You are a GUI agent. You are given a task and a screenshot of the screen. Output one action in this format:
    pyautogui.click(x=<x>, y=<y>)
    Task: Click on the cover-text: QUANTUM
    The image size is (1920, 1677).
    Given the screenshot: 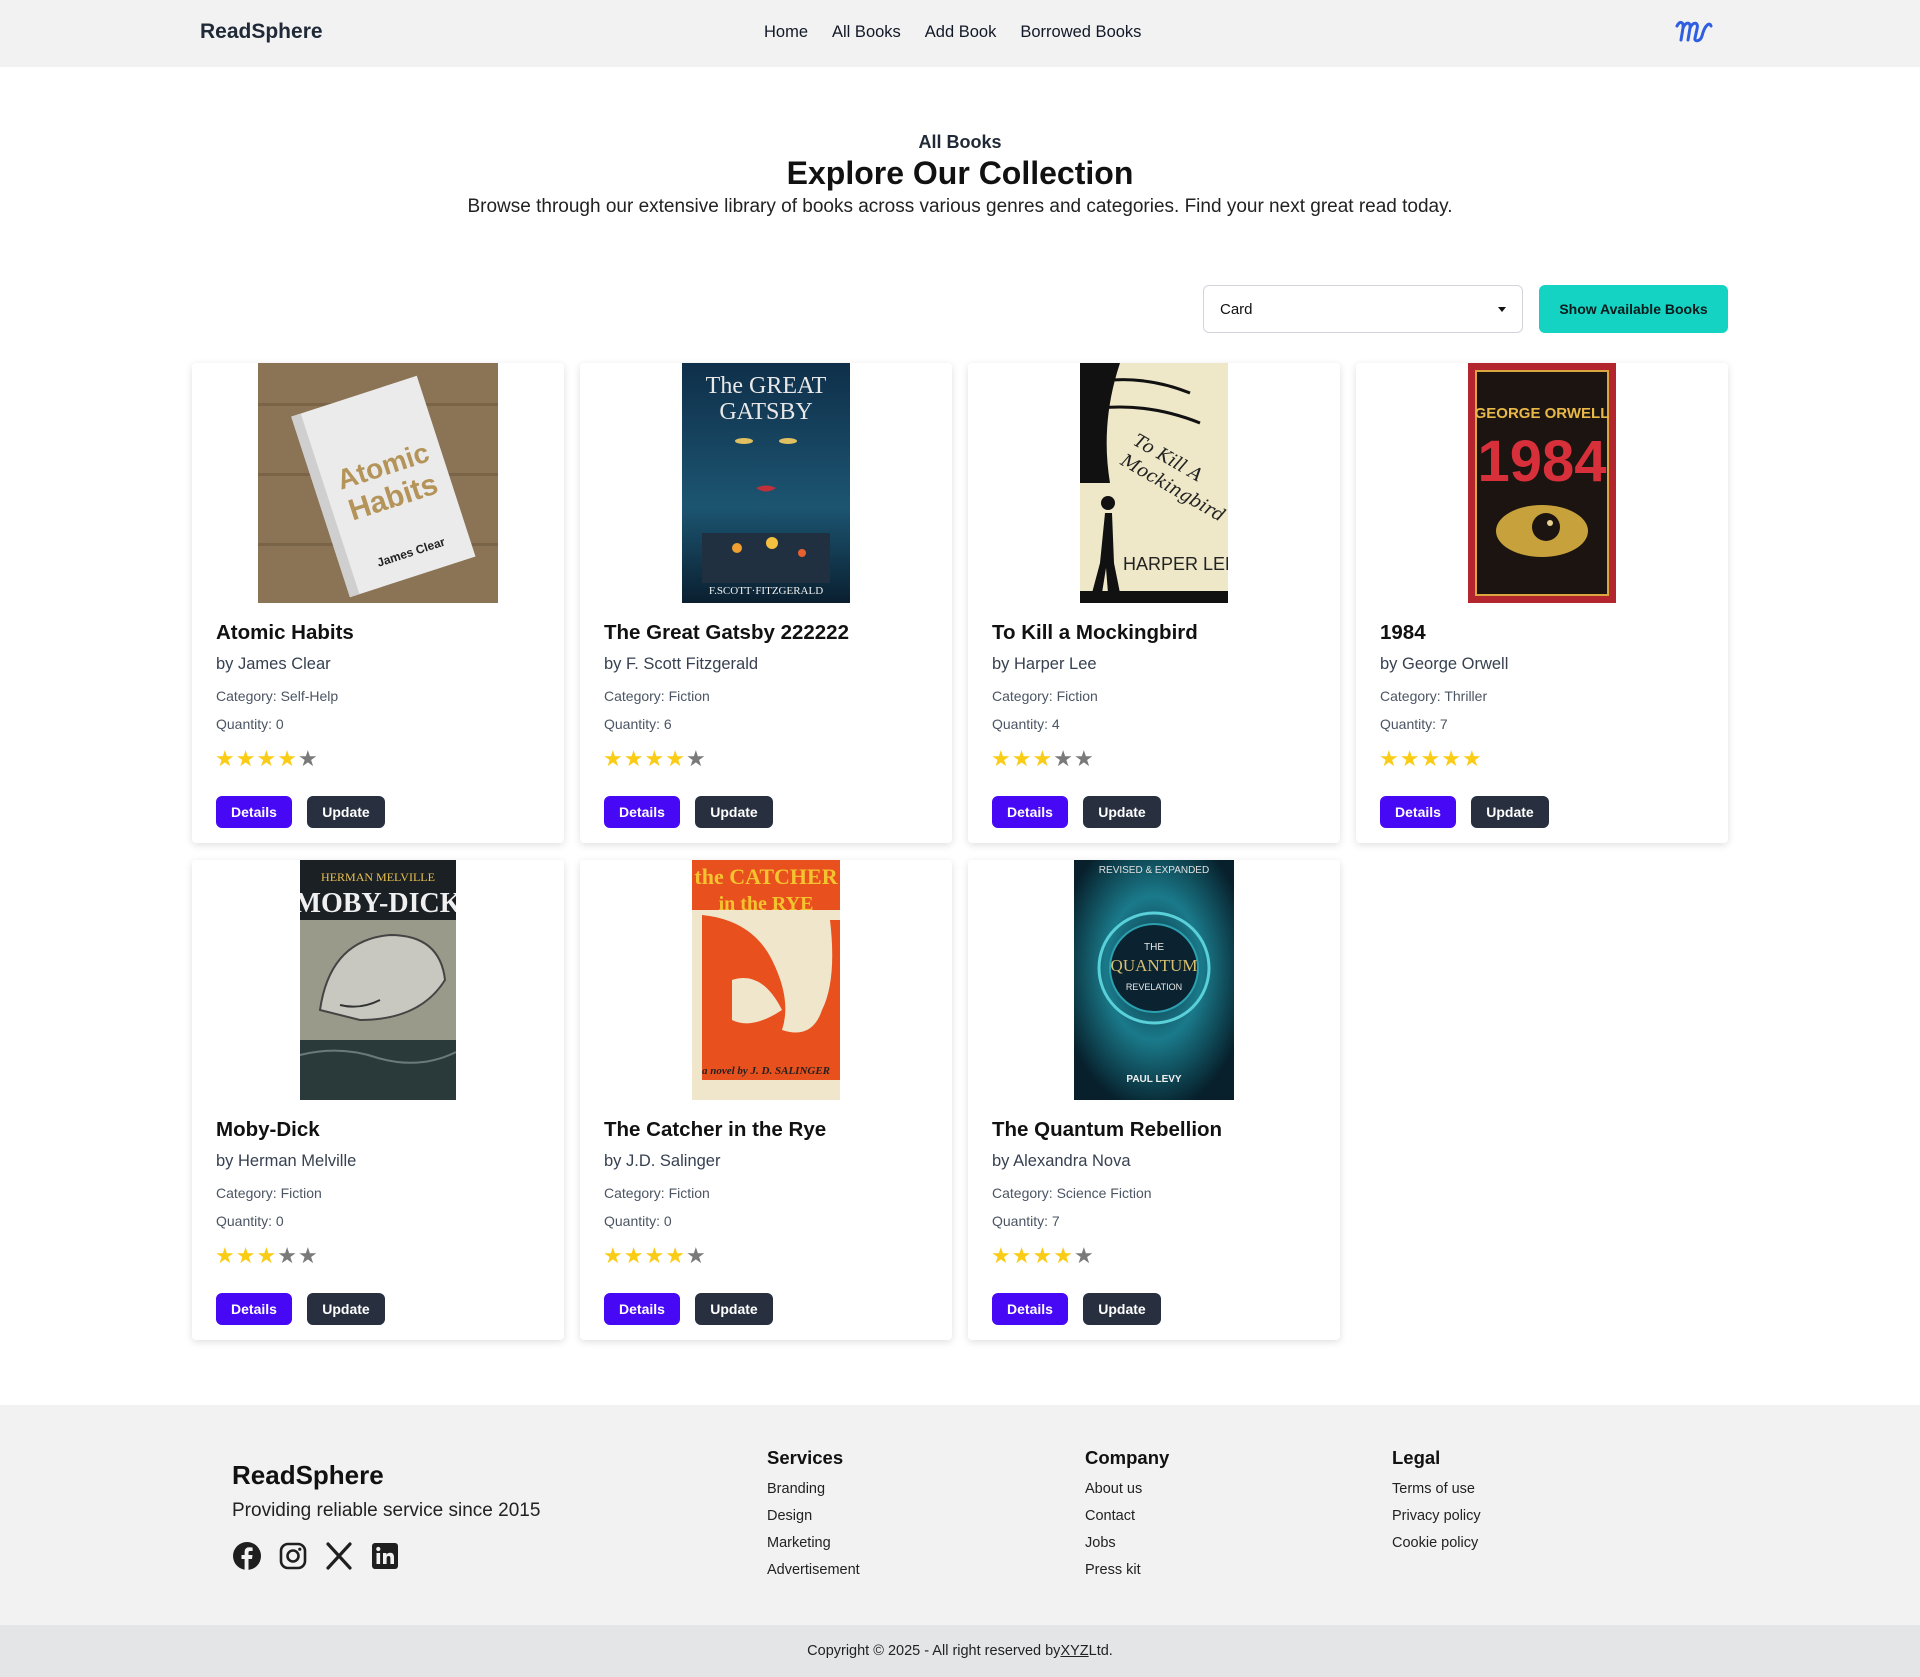 What is the action you would take?
    pyautogui.click(x=1154, y=965)
    